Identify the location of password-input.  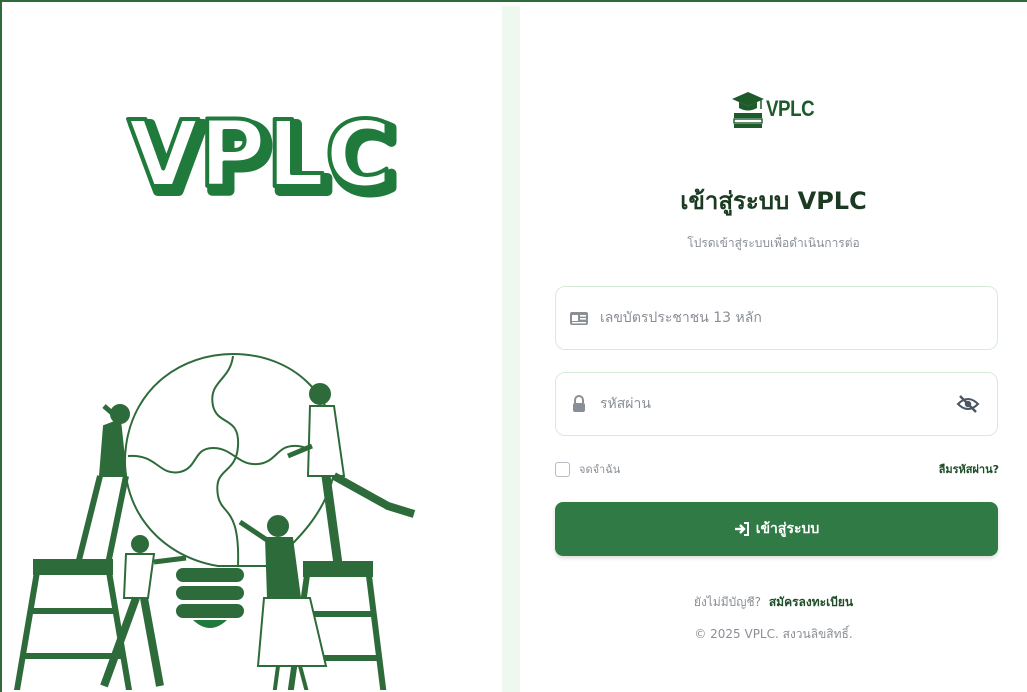
(777, 404).